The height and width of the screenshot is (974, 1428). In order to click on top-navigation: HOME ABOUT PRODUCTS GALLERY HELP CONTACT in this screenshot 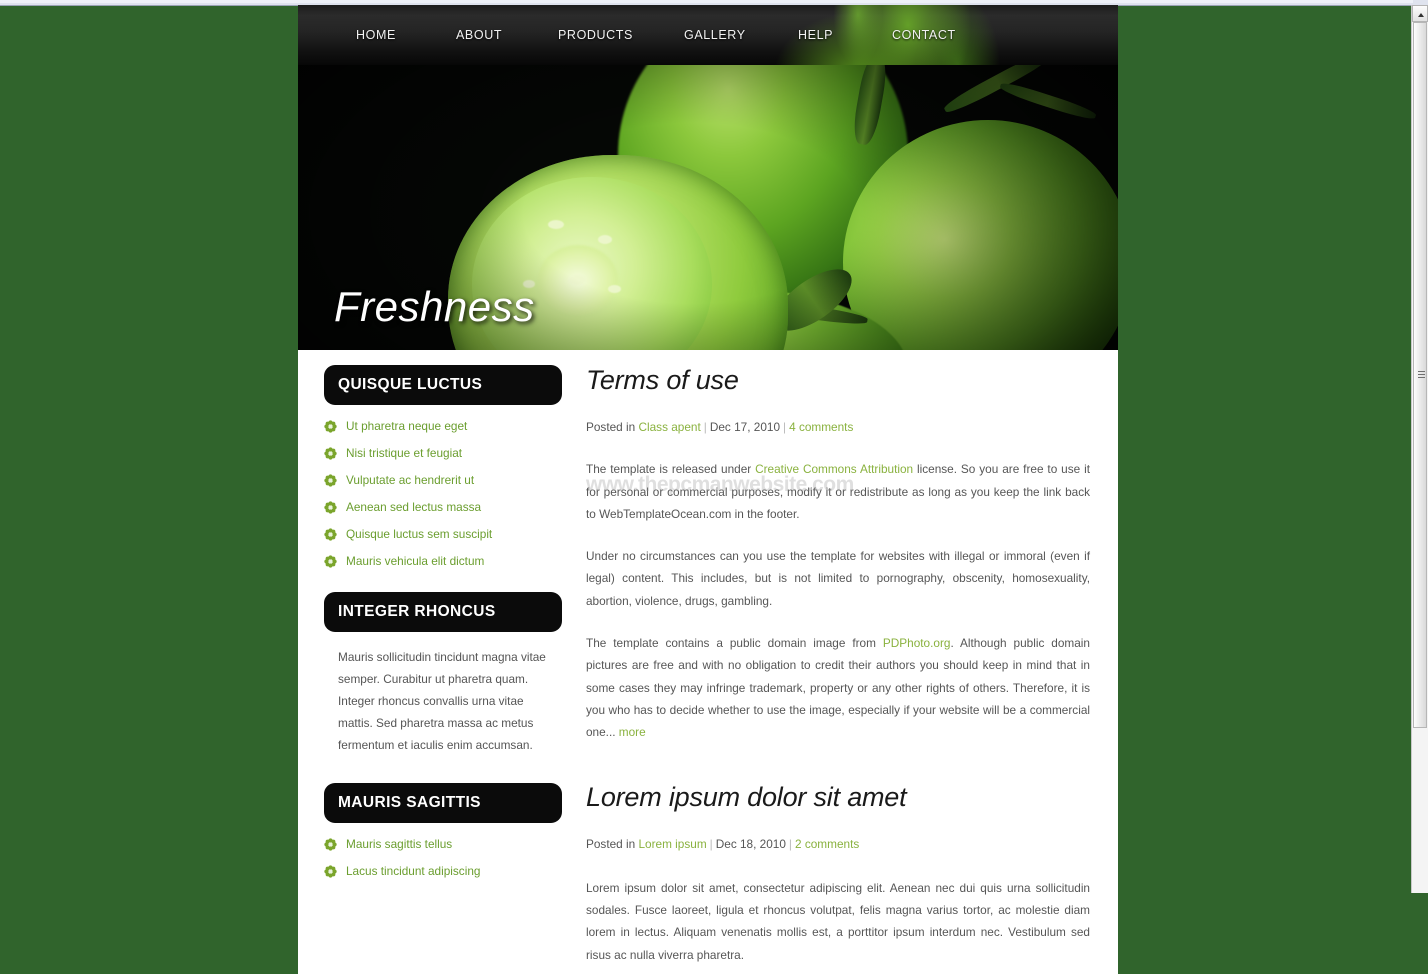, I will do `click(708, 35)`.